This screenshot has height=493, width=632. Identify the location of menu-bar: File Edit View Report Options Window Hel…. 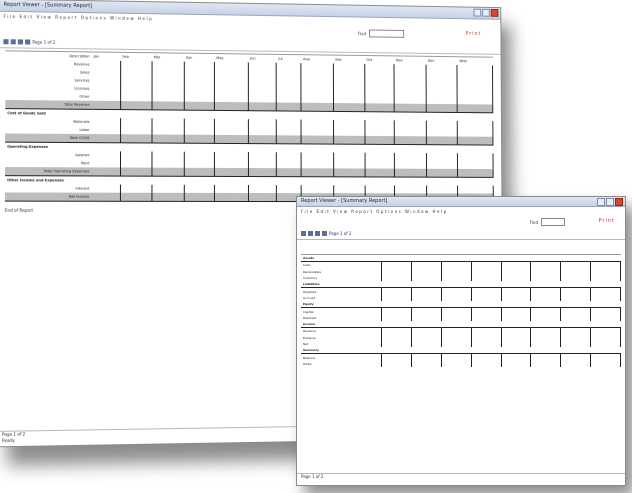
(461, 211).